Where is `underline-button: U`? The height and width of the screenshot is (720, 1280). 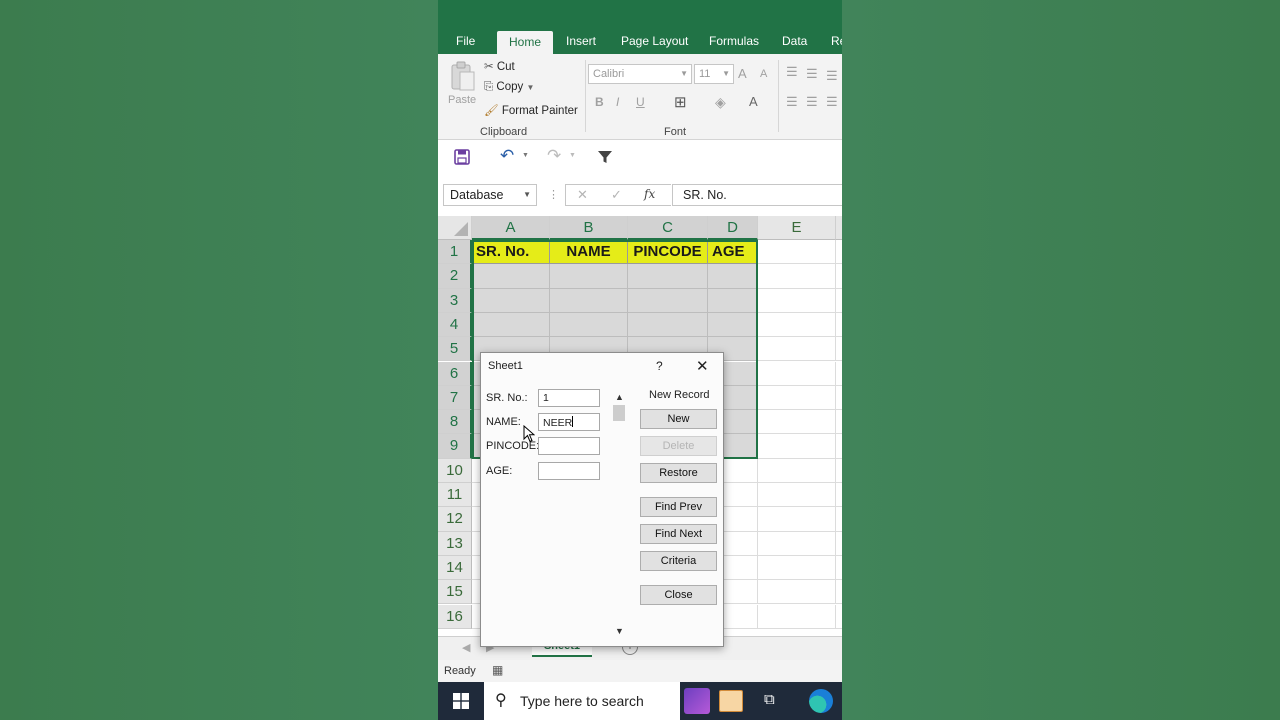 underline-button: U is located at coordinates (640, 102).